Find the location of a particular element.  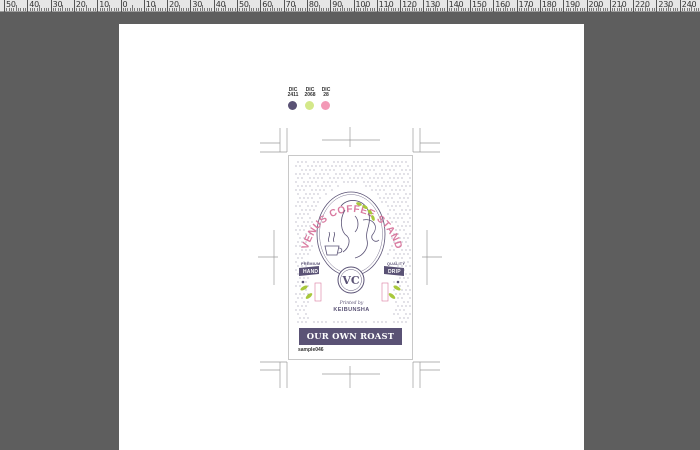

hand-text: HAND is located at coordinates (311, 272).